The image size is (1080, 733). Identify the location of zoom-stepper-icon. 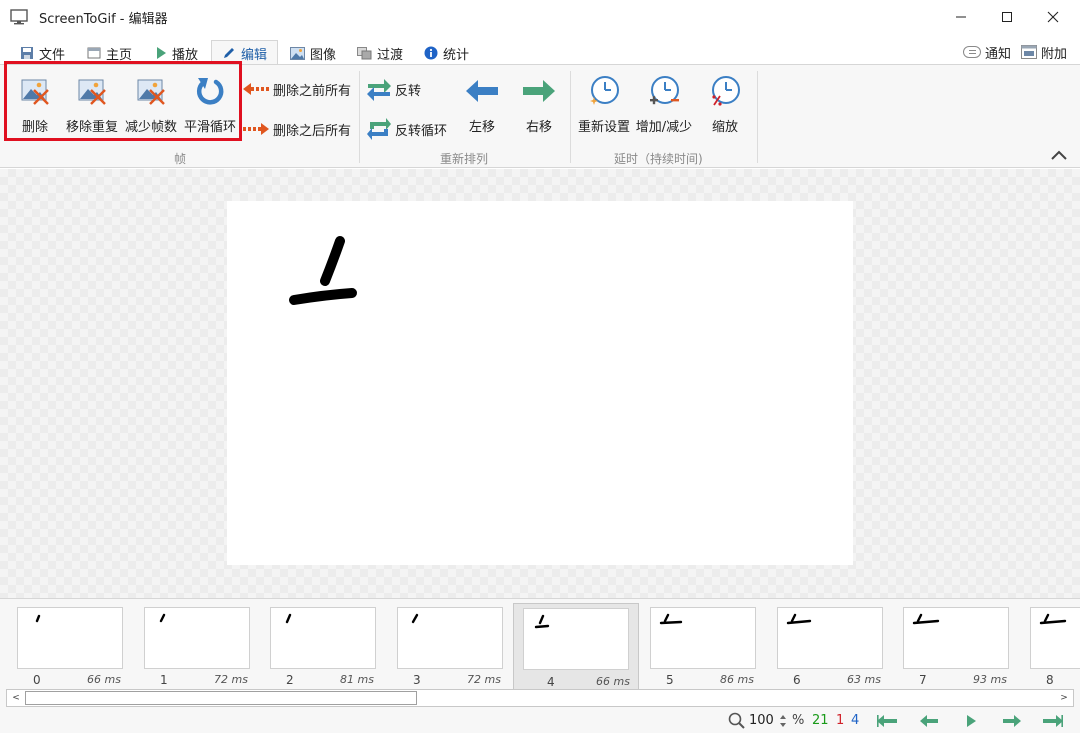
(783, 721).